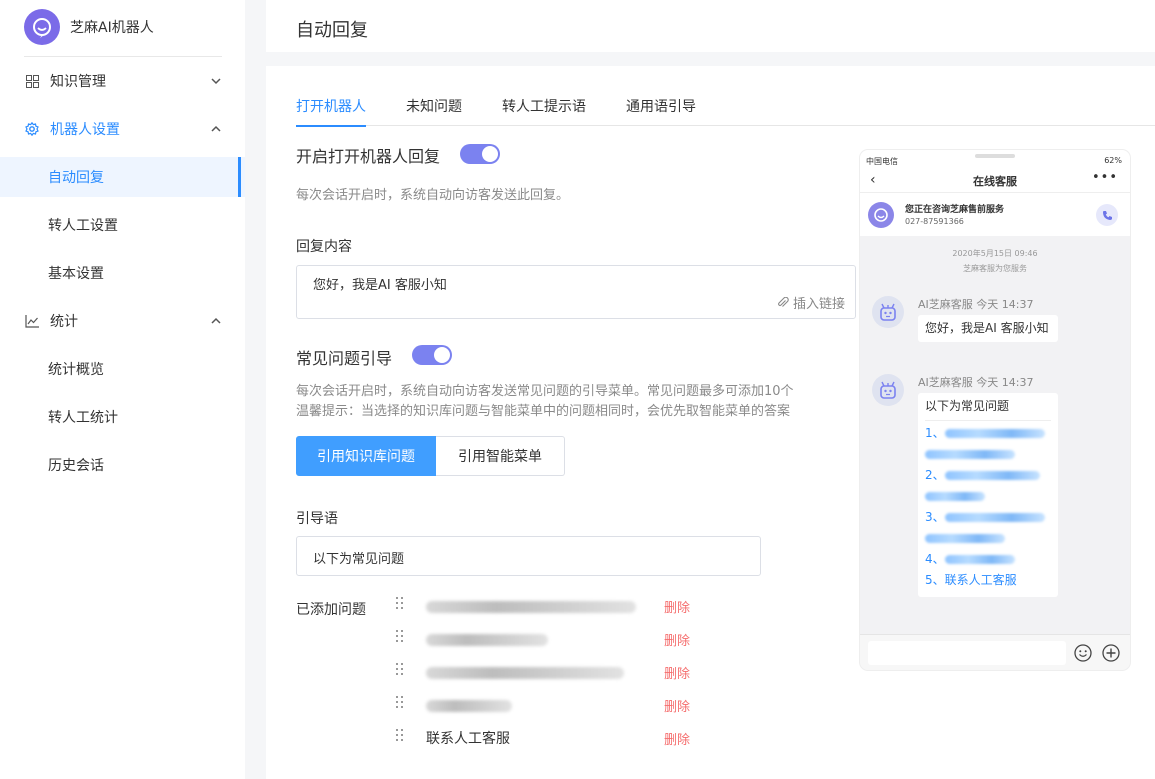 The width and height of the screenshot is (1155, 779). I want to click on battery-label: 62%, so click(1113, 160).